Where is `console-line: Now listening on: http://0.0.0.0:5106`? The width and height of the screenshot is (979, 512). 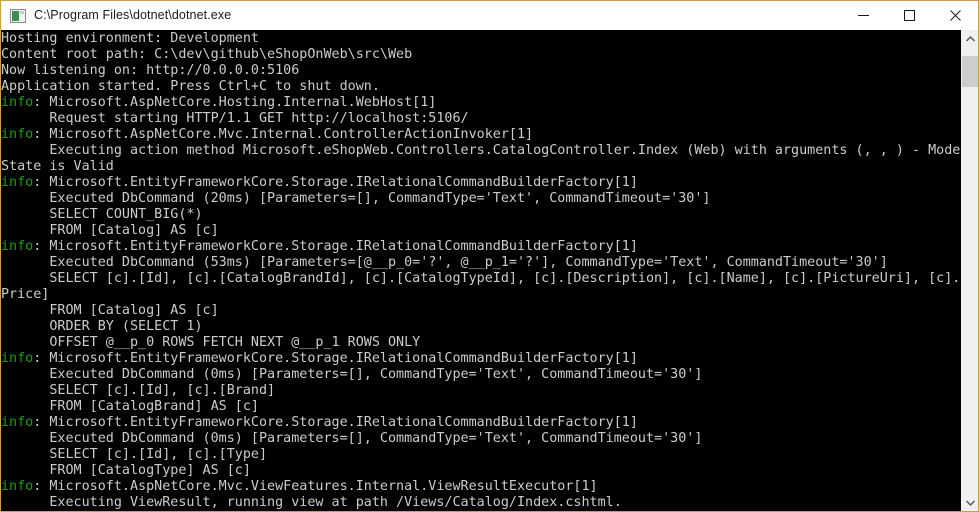 console-line: Now listening on: http://0.0.0.0:5106 is located at coordinates (481, 71).